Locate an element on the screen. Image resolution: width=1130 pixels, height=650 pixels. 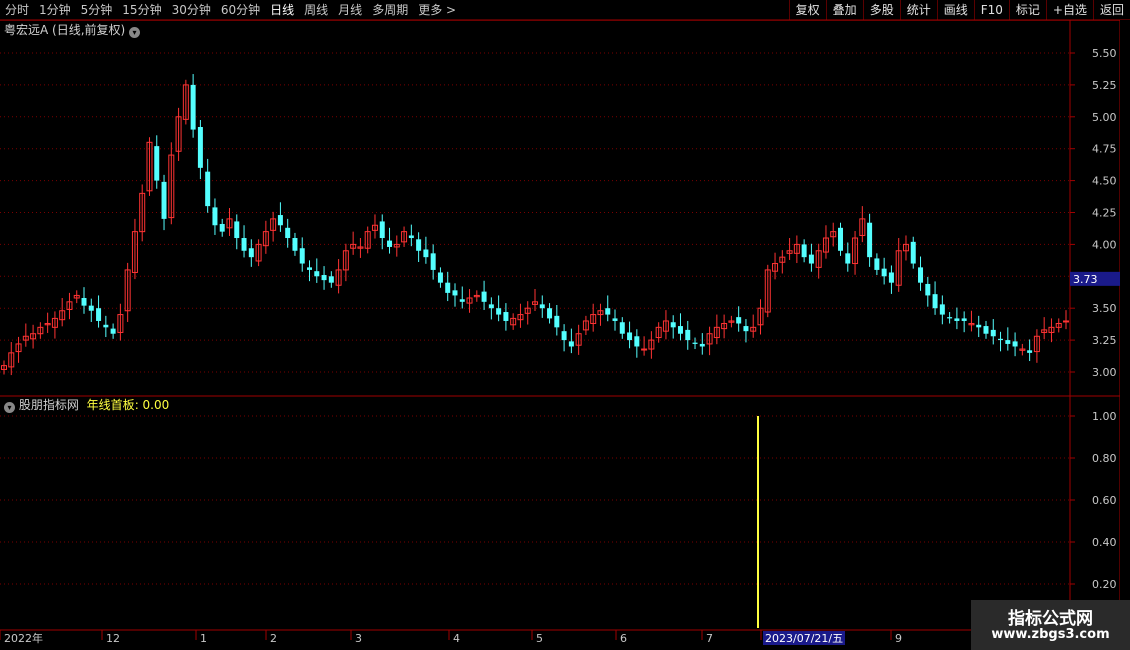
indicator-name: 年线首板 is located at coordinates (110, 405).